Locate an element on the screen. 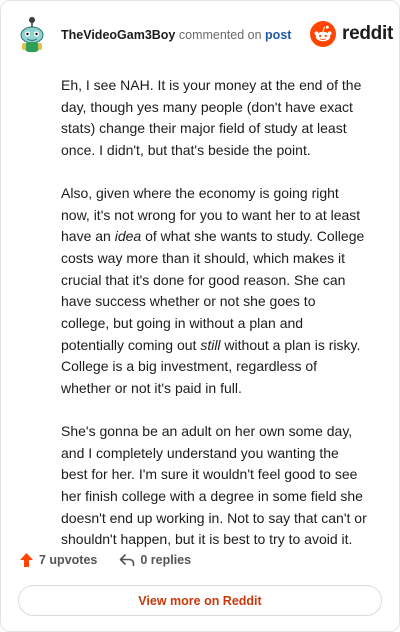 This screenshot has width=400, height=632. reply-button: 0 replies is located at coordinates (155, 560).